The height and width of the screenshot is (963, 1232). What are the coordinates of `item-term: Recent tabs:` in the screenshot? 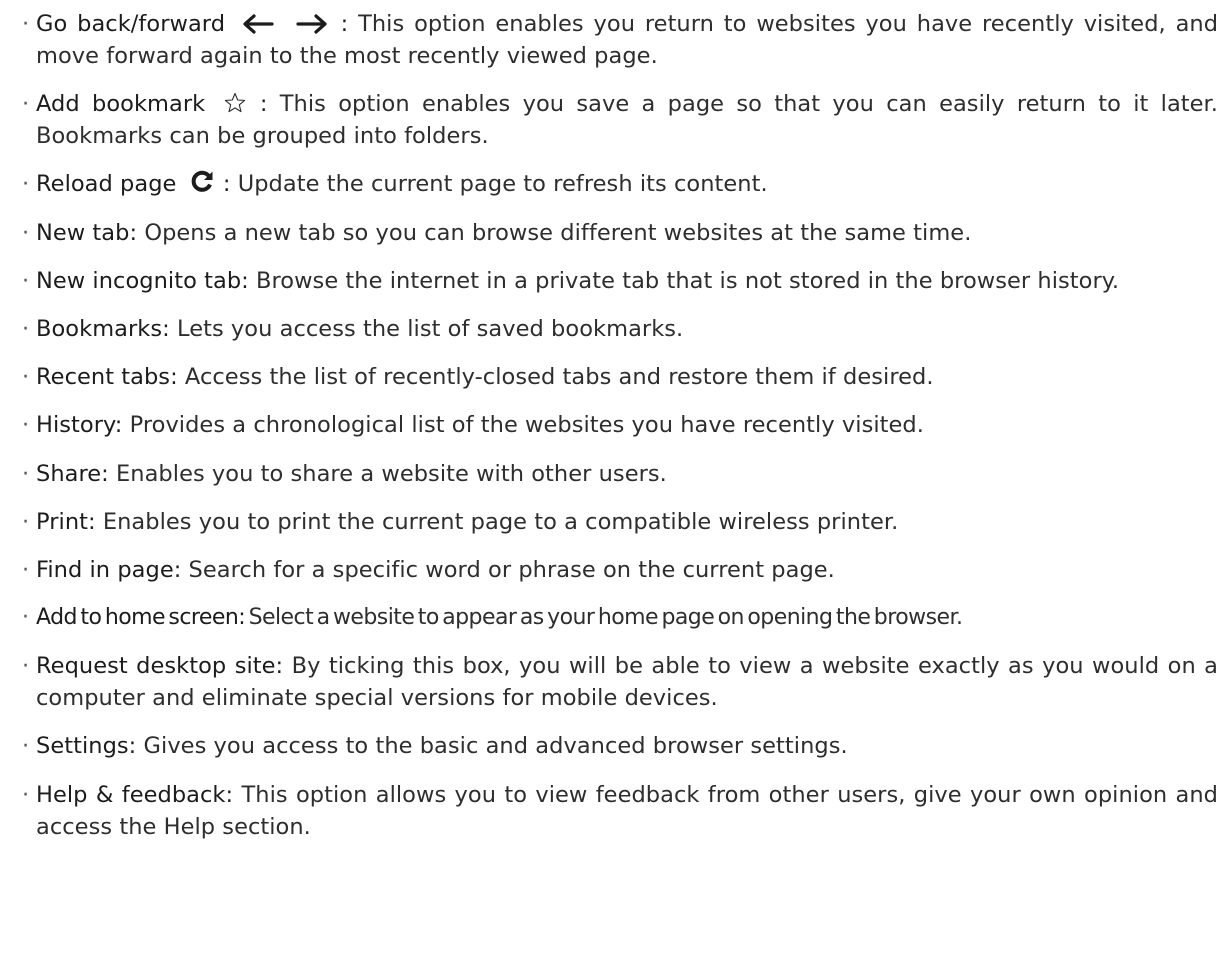 It's located at (107, 377).